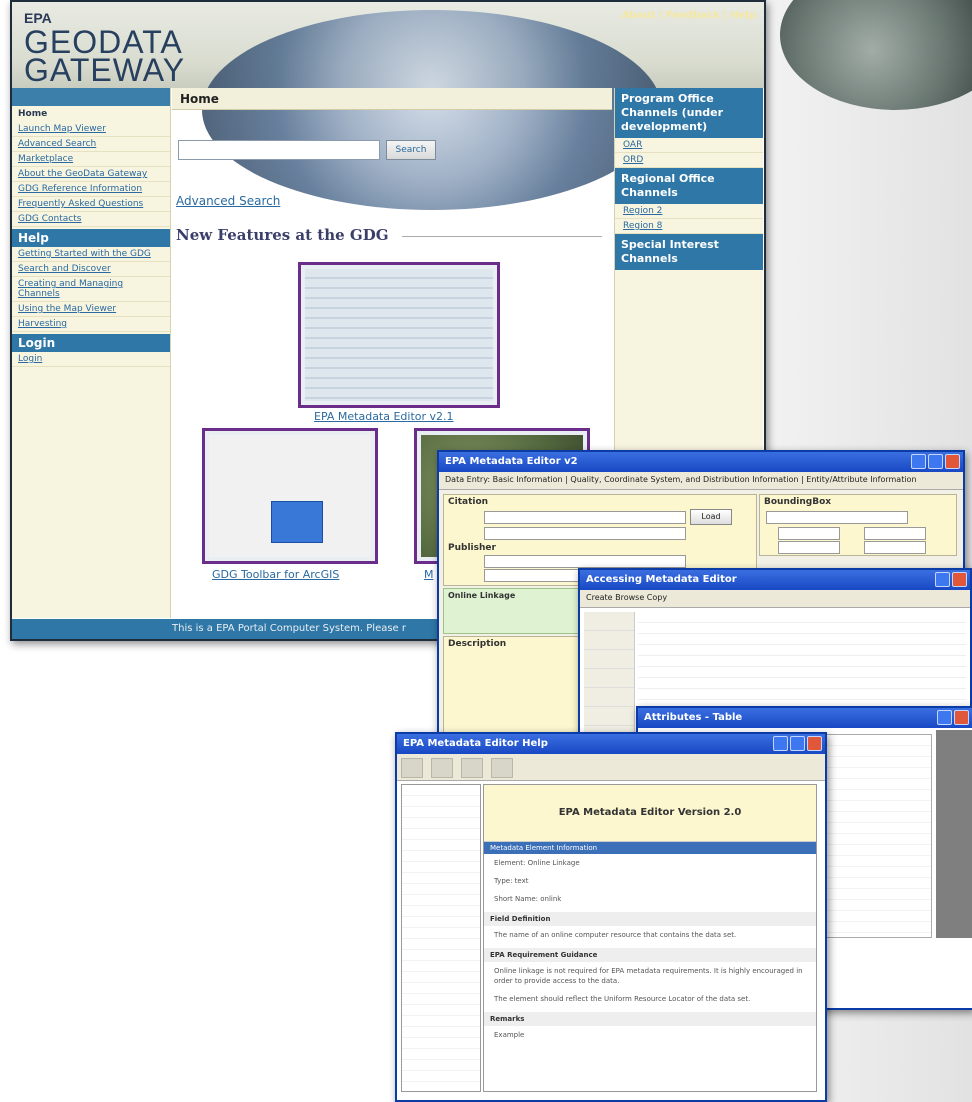 This screenshot has width=972, height=1102. I want to click on help-type: Type: text, so click(511, 881).